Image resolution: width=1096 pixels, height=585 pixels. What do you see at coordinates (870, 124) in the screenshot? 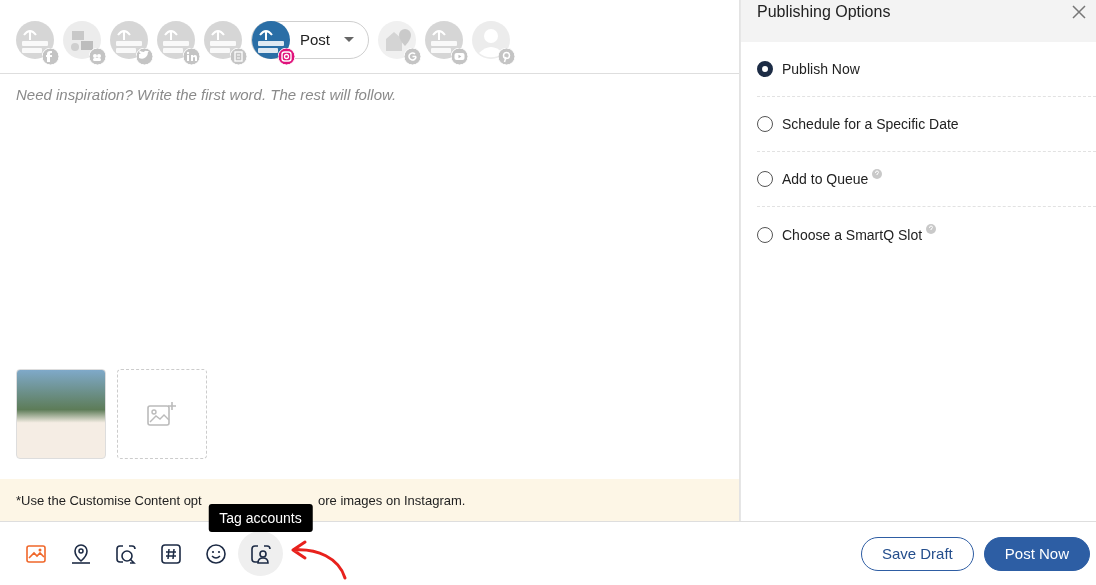
I see `option-label: Schedule for a Specific Date` at bounding box center [870, 124].